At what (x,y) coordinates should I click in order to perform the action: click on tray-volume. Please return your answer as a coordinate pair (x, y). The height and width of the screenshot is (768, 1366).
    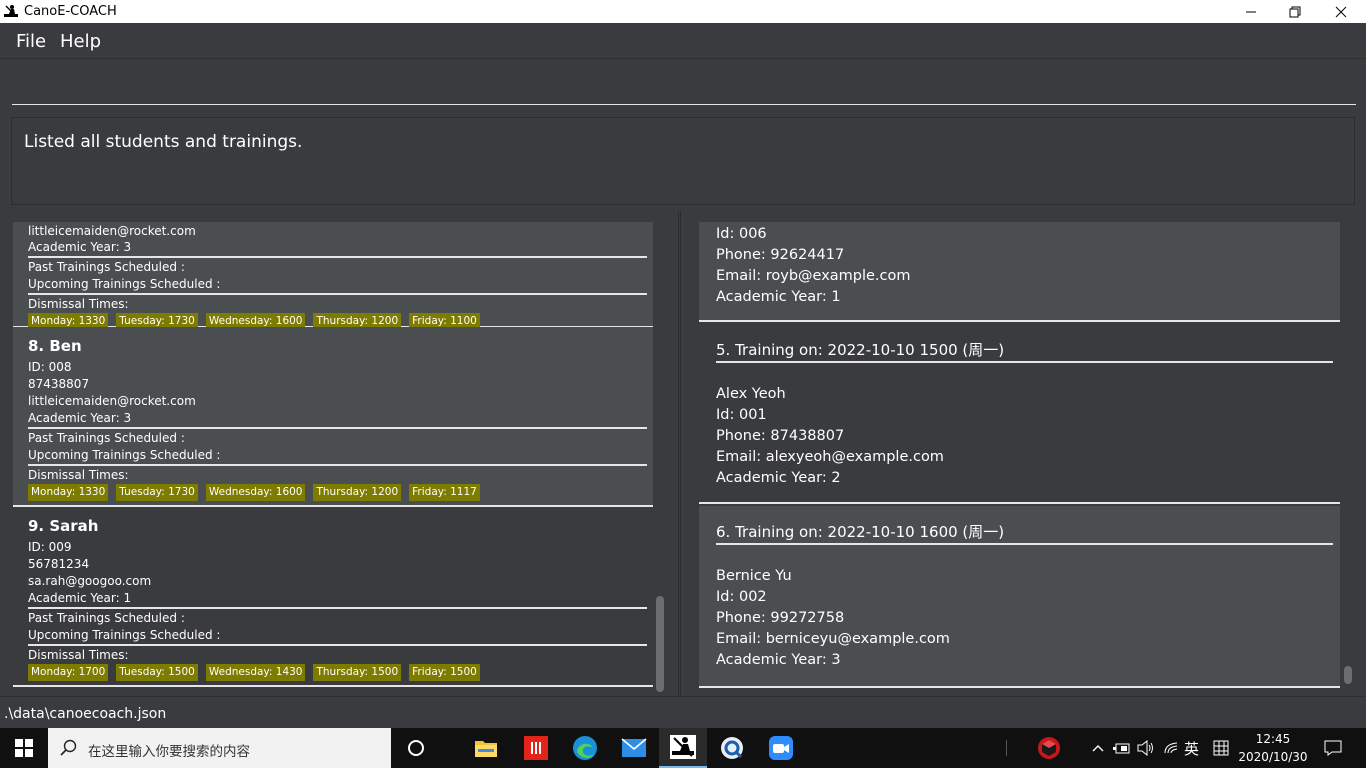
    Looking at the image, I should click on (1146, 748).